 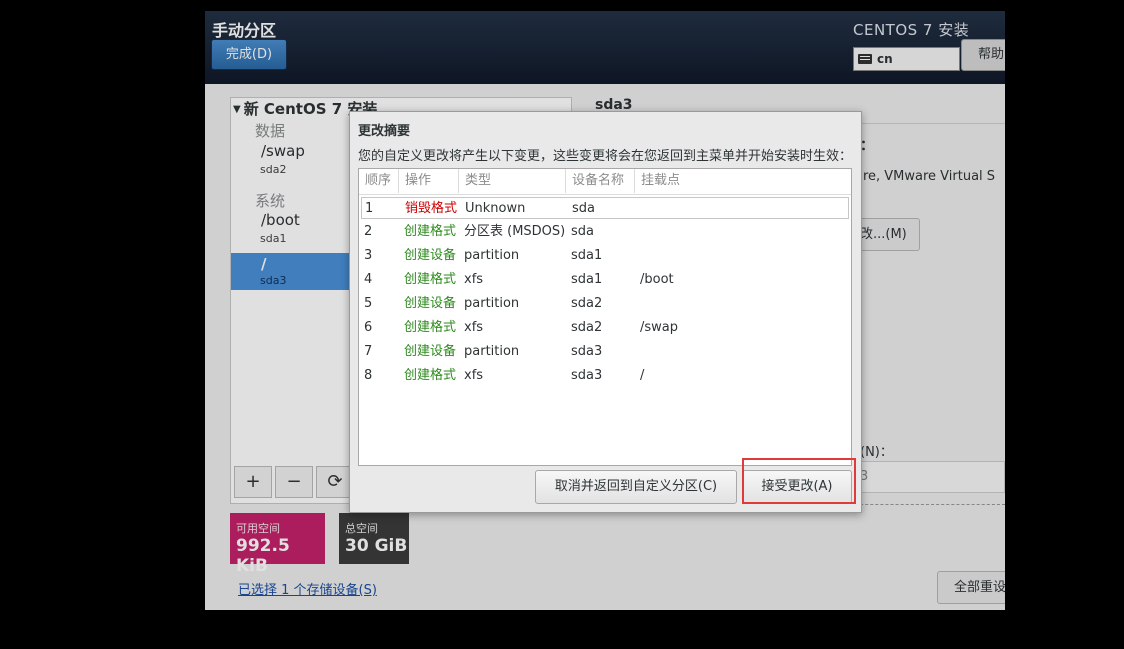 What do you see at coordinates (642, 375) in the screenshot?
I see `cell-mount: /` at bounding box center [642, 375].